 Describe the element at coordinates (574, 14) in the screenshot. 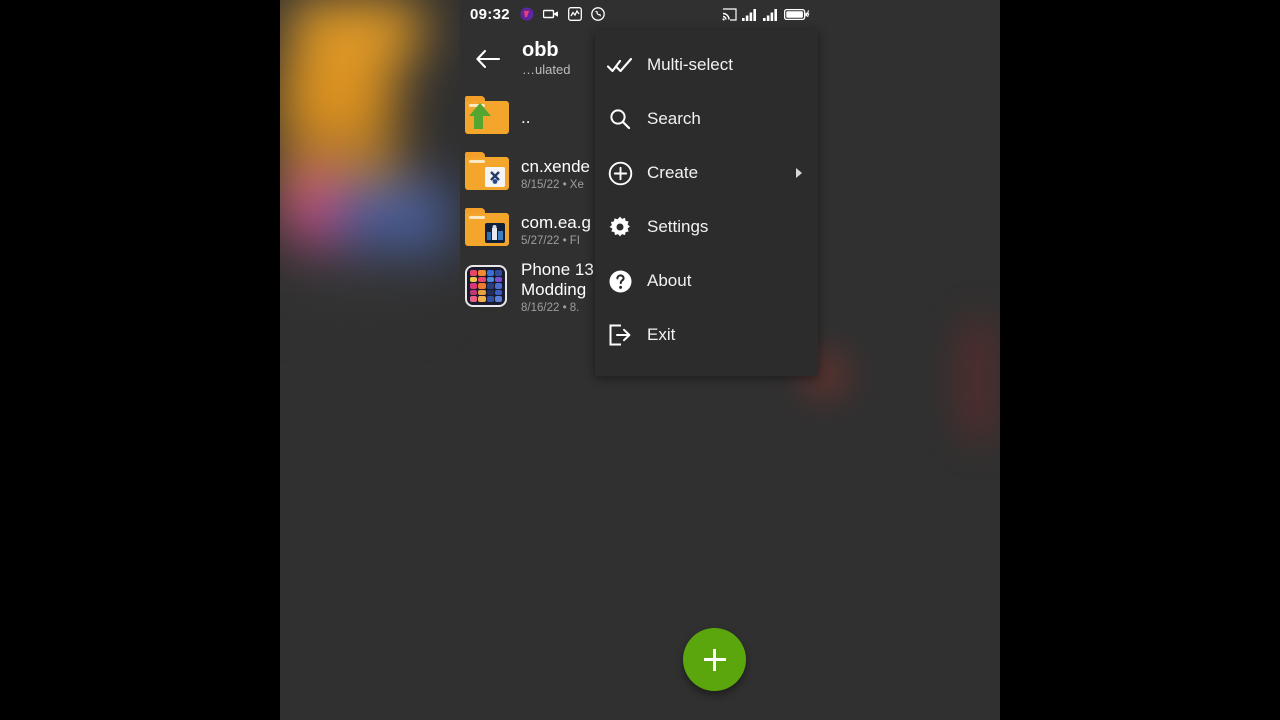

I see `activity-chart-icon` at that location.